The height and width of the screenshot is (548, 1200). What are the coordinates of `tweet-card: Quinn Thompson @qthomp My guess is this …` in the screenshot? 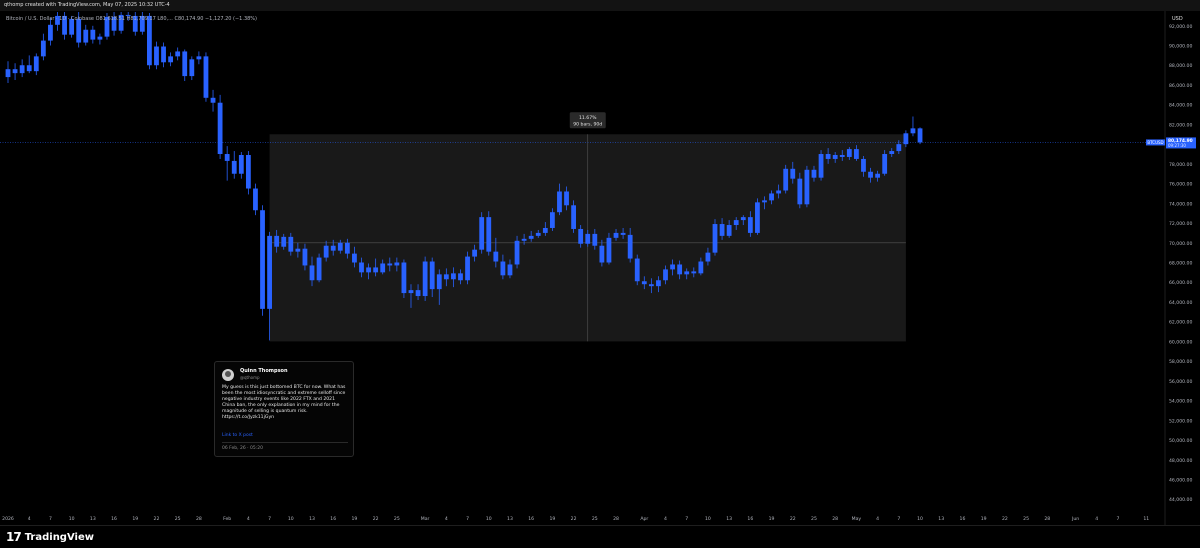 It's located at (284, 409).